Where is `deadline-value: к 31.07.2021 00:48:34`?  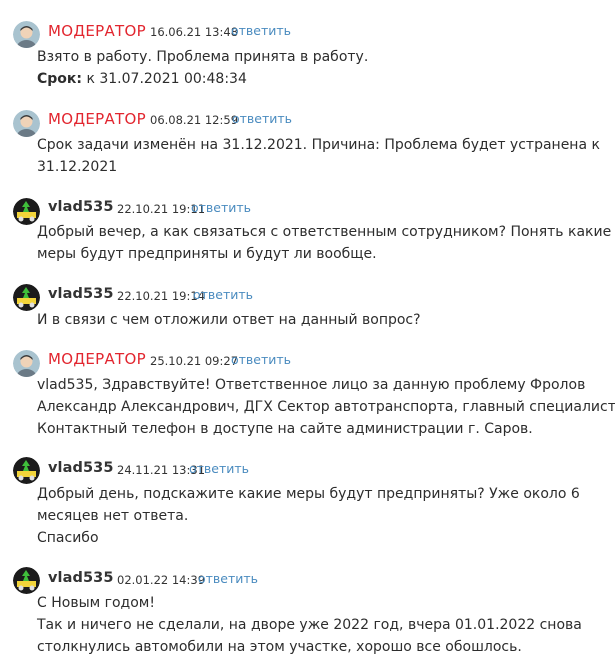 deadline-value: к 31.07.2021 00:48:34 is located at coordinates (164, 79).